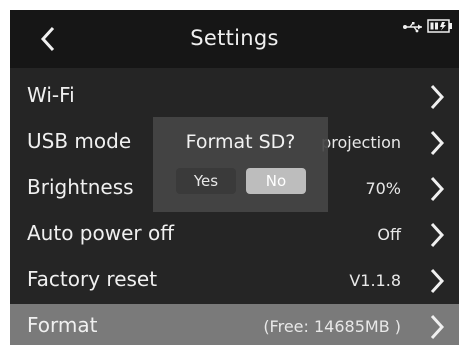  Describe the element at coordinates (332, 326) in the screenshot. I see `row-value: (Free: 14685MB )` at that location.